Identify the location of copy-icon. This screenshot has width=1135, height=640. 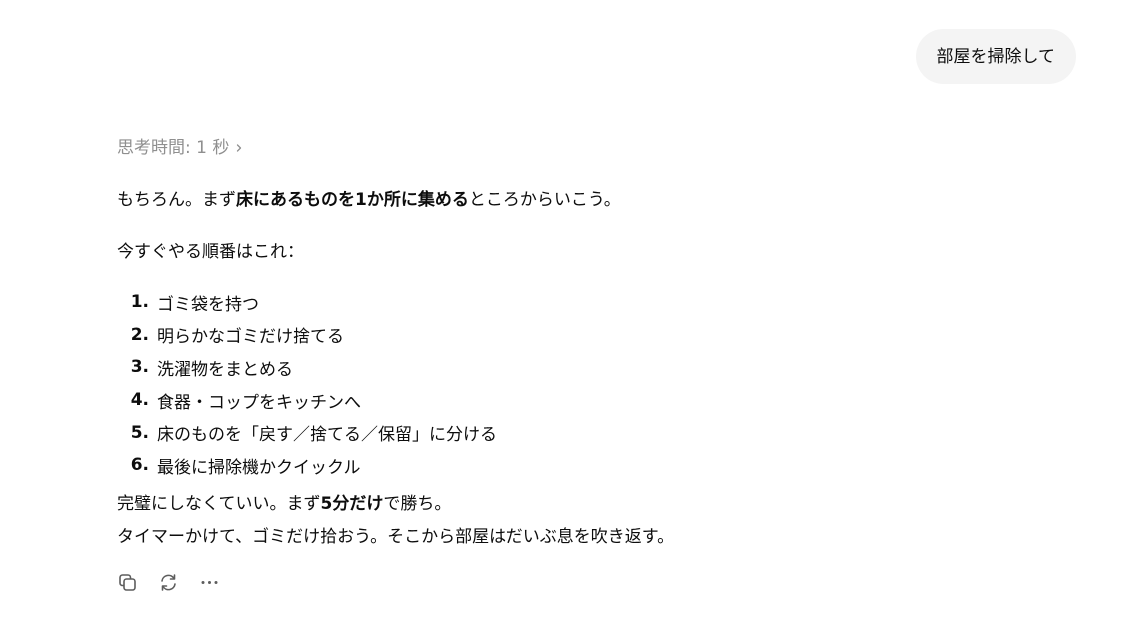
(127, 582).